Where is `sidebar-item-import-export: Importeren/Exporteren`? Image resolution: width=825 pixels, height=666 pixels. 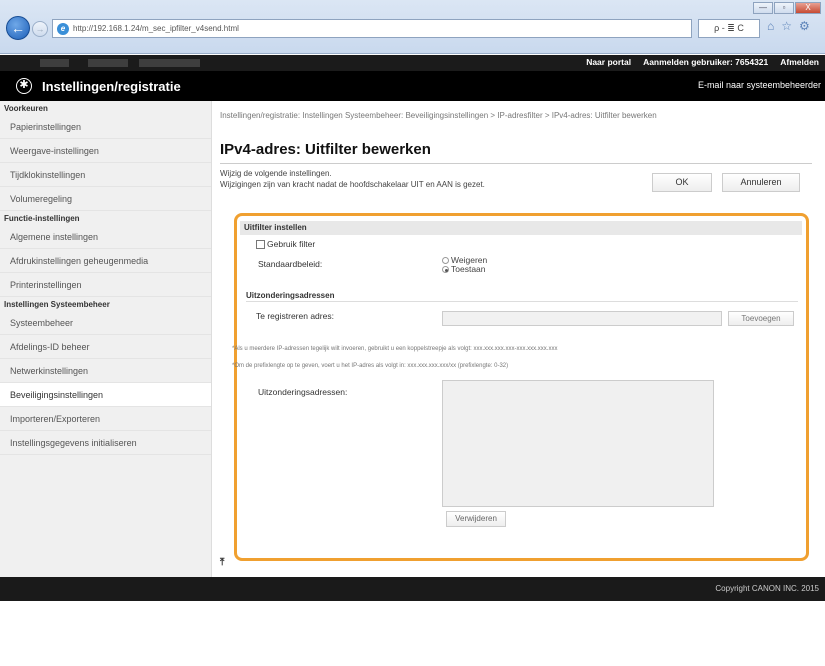
sidebar-item-import-export: Importeren/Exporteren is located at coordinates (105, 419).